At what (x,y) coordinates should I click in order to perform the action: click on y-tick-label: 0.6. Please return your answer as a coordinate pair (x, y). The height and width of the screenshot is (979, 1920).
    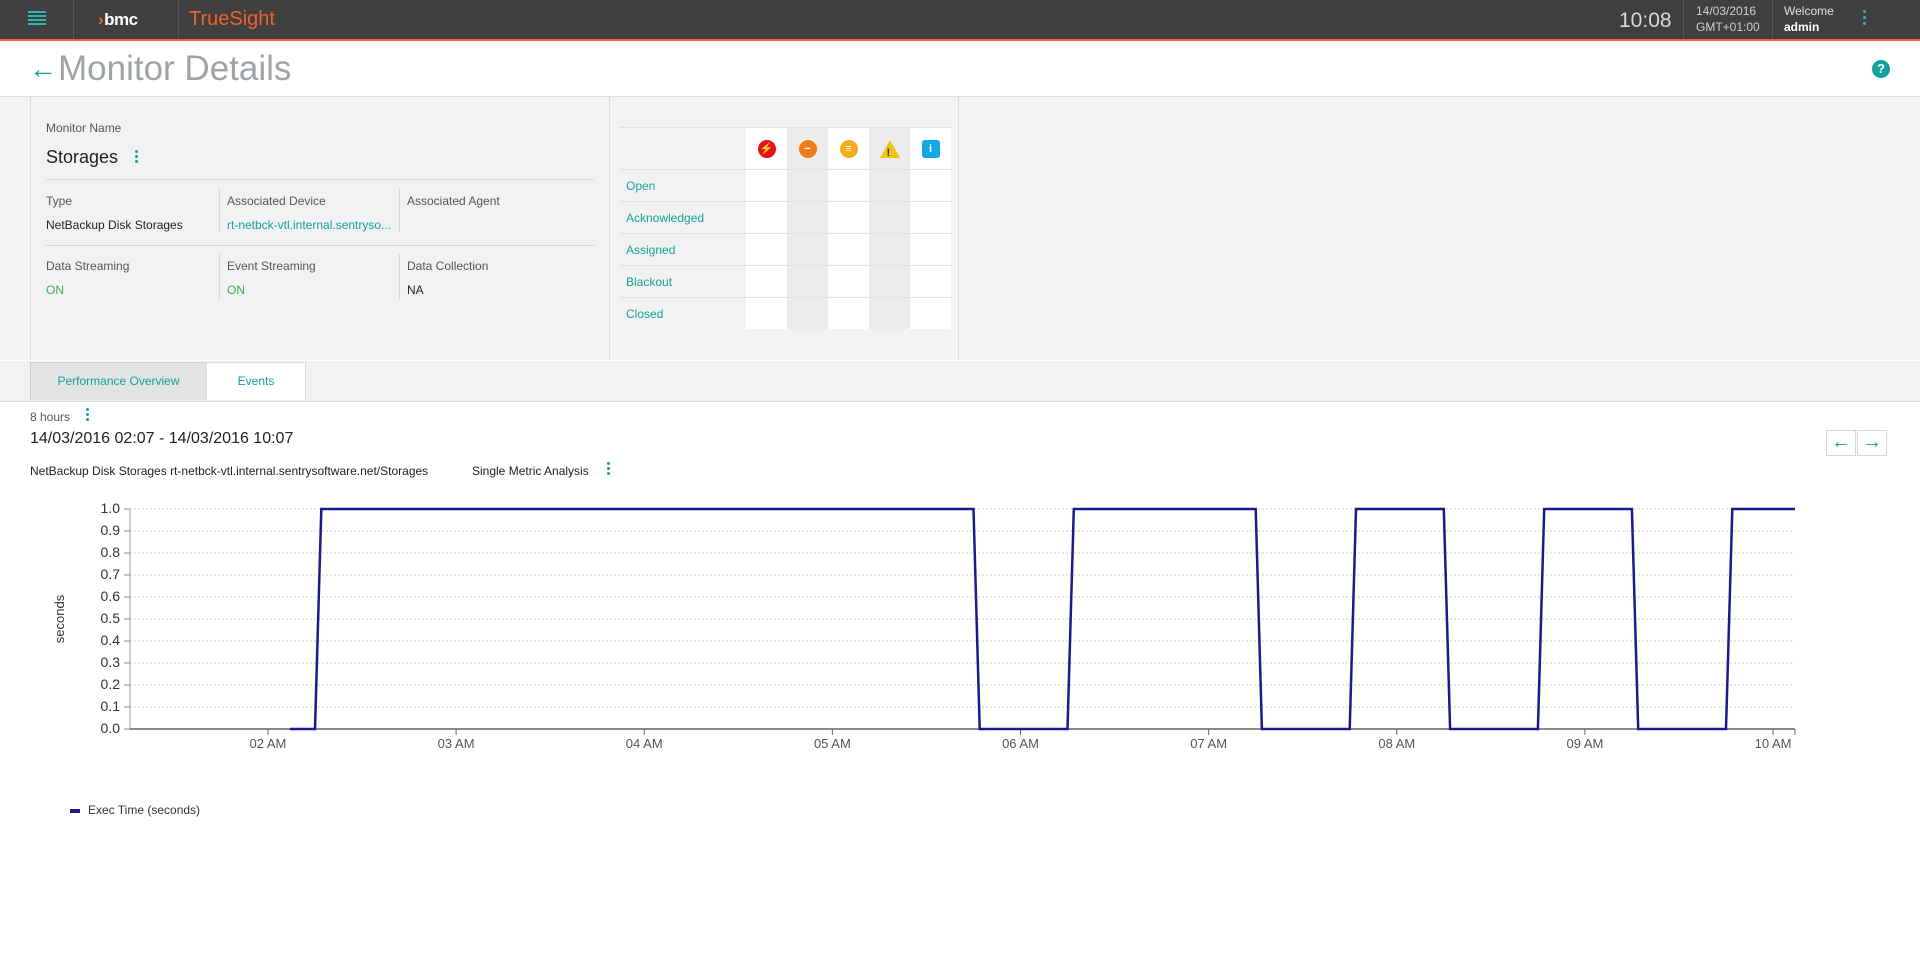
    Looking at the image, I should click on (111, 596).